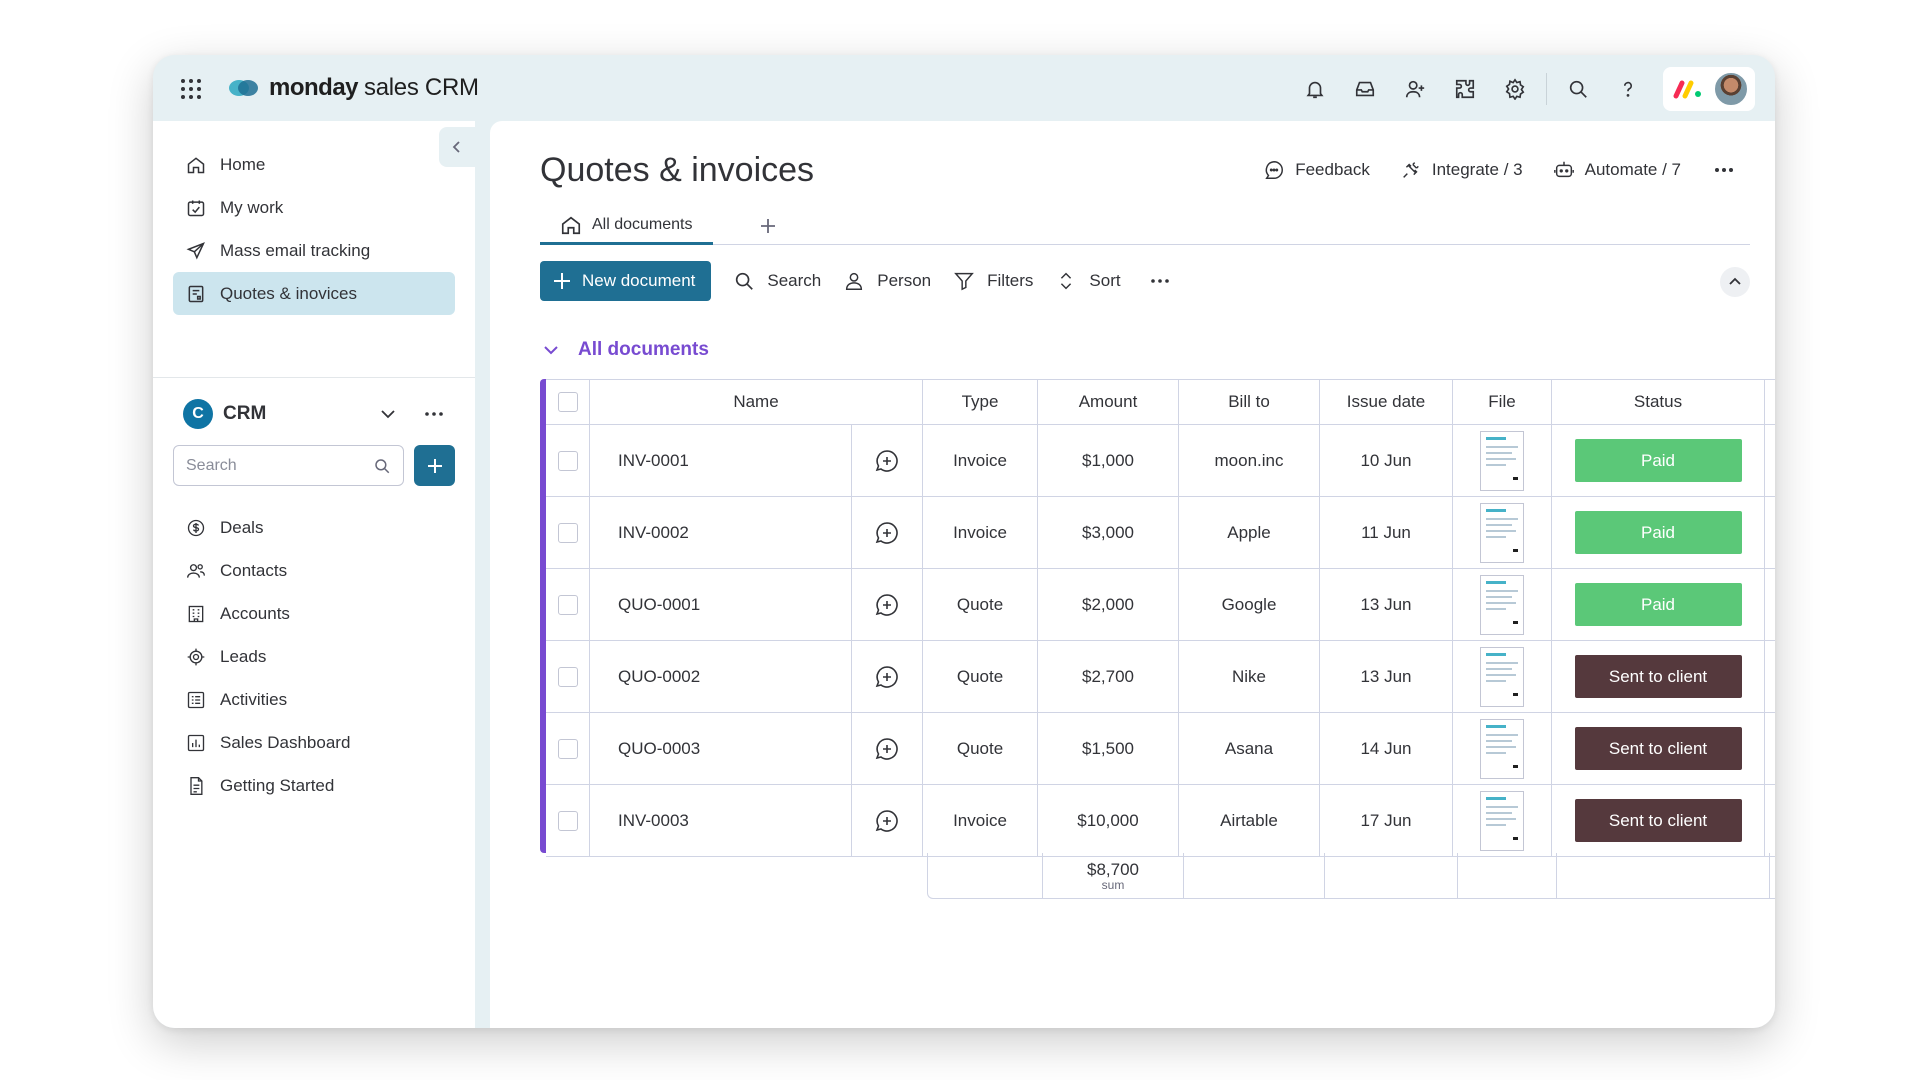 This screenshot has width=1920, height=1080. Describe the element at coordinates (1108, 402) in the screenshot. I see `column-header-amount: Amount` at that location.